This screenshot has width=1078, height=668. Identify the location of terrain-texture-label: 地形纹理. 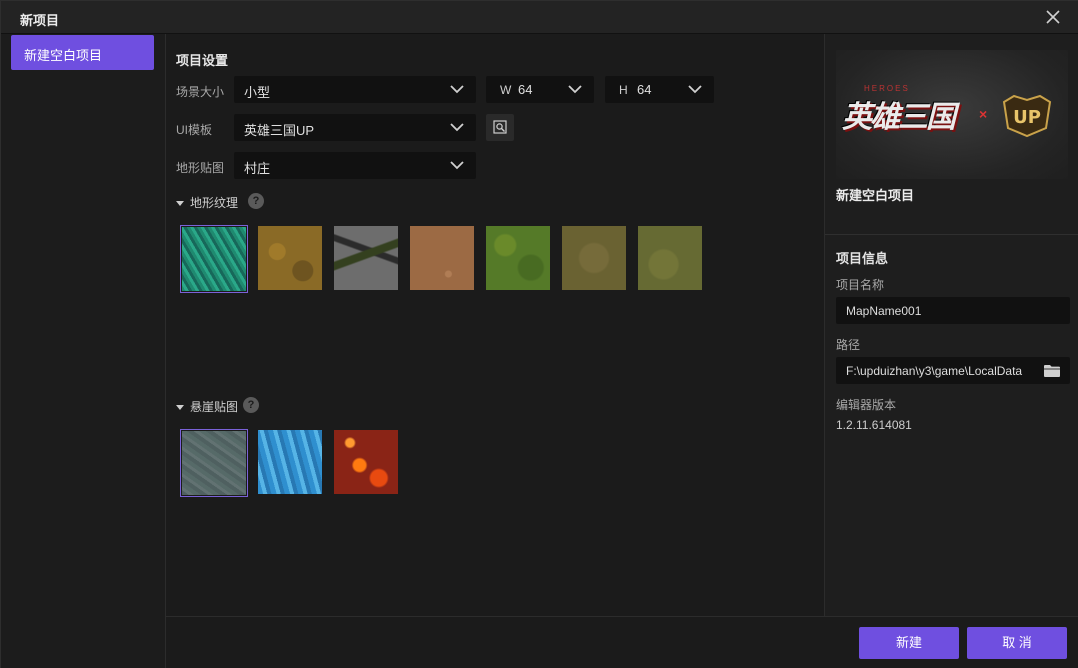
(214, 203).